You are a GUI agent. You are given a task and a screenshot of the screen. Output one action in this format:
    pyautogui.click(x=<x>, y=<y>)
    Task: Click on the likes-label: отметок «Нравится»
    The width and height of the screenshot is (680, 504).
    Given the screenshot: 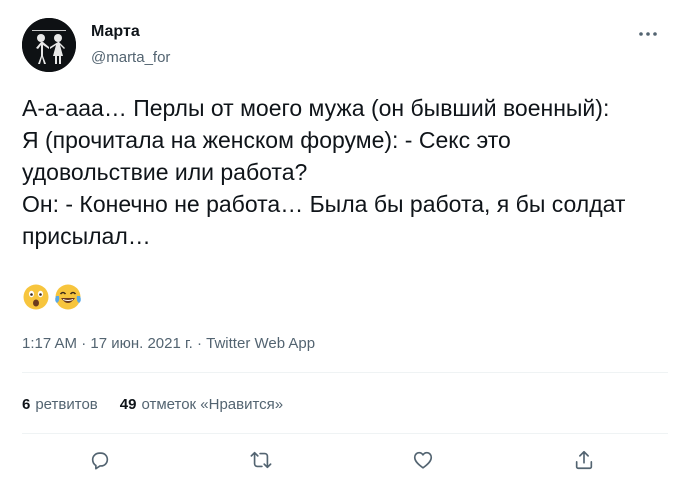 What is the action you would take?
    pyautogui.click(x=212, y=404)
    